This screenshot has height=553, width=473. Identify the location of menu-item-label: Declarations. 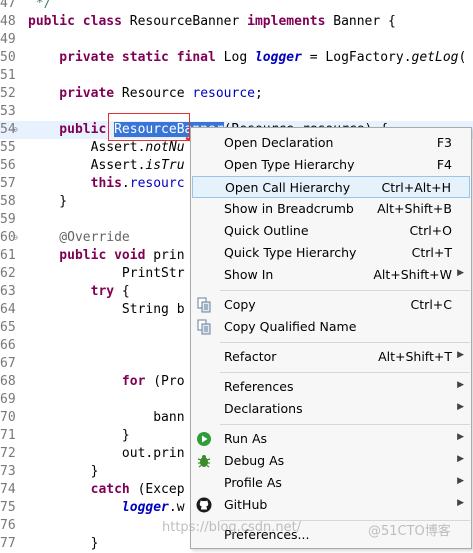
(263, 408).